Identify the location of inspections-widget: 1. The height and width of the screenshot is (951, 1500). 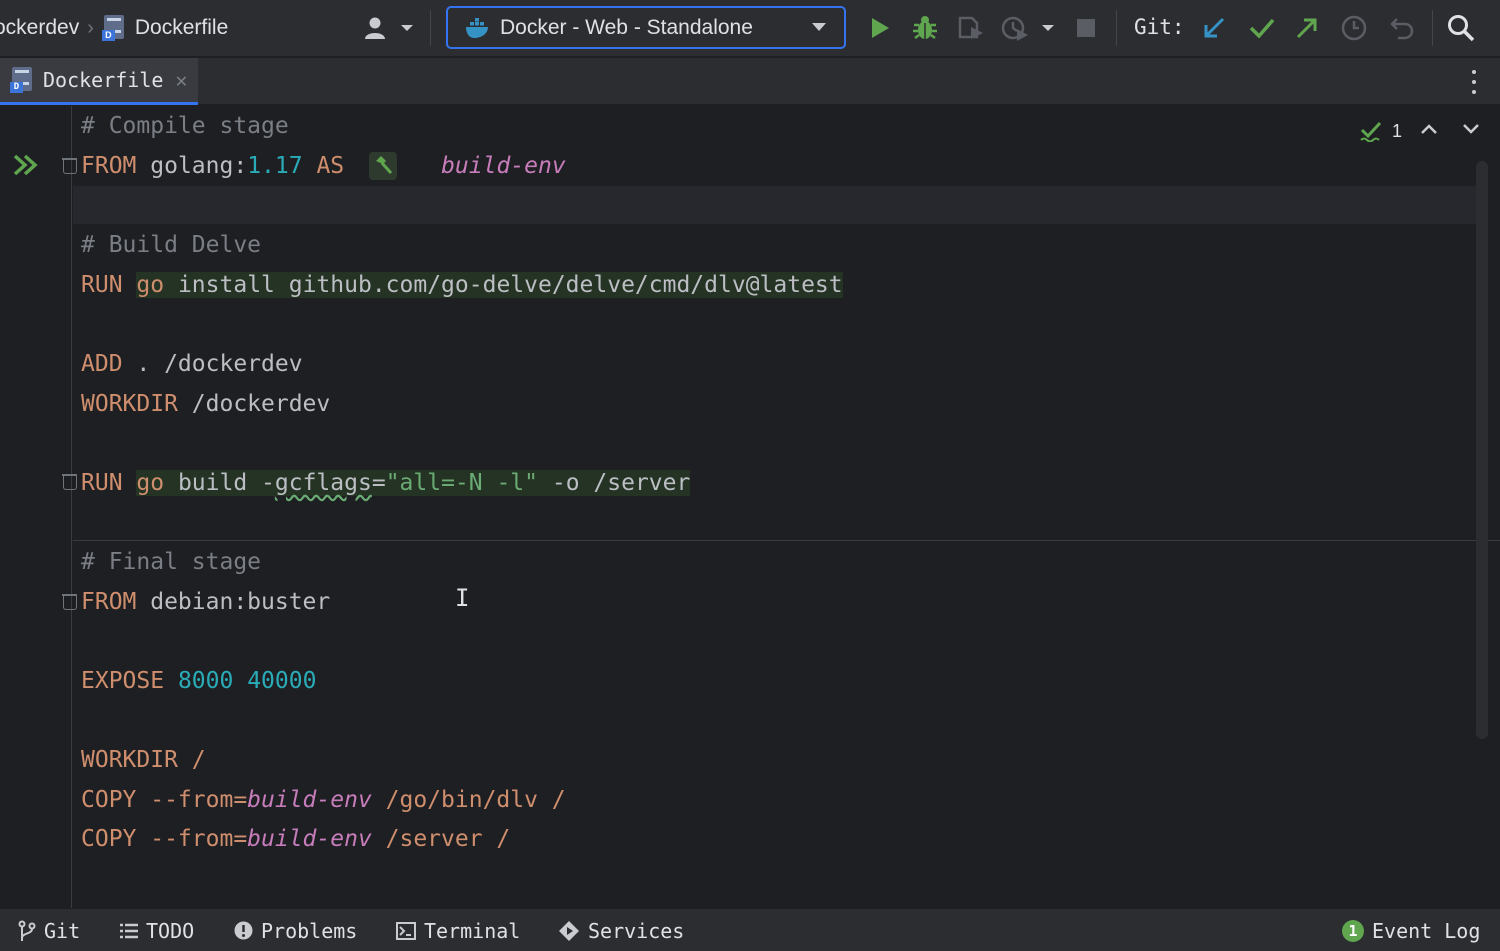
(1381, 131).